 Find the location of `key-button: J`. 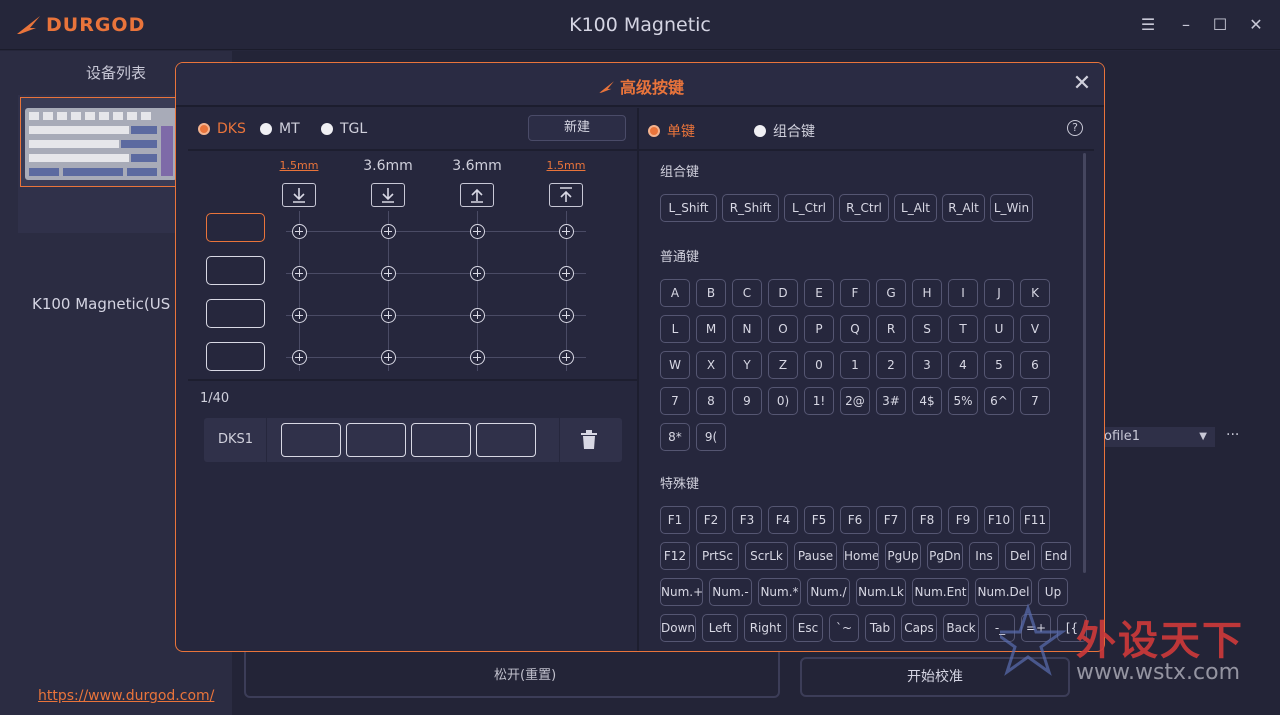

key-button: J is located at coordinates (999, 293).